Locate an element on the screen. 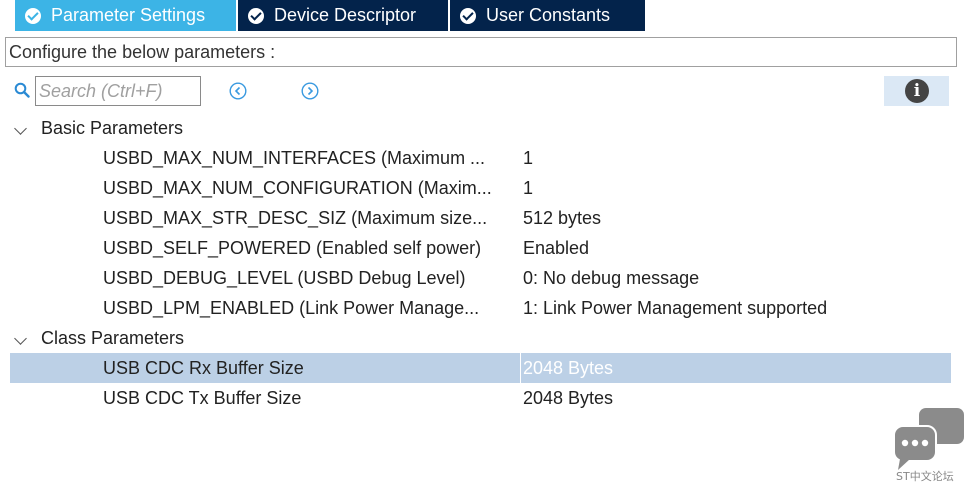 The height and width of the screenshot is (491, 972). table-row: USBD_MAX_NUM_INTERFACES (Maximum ... 1 is located at coordinates (480, 158).